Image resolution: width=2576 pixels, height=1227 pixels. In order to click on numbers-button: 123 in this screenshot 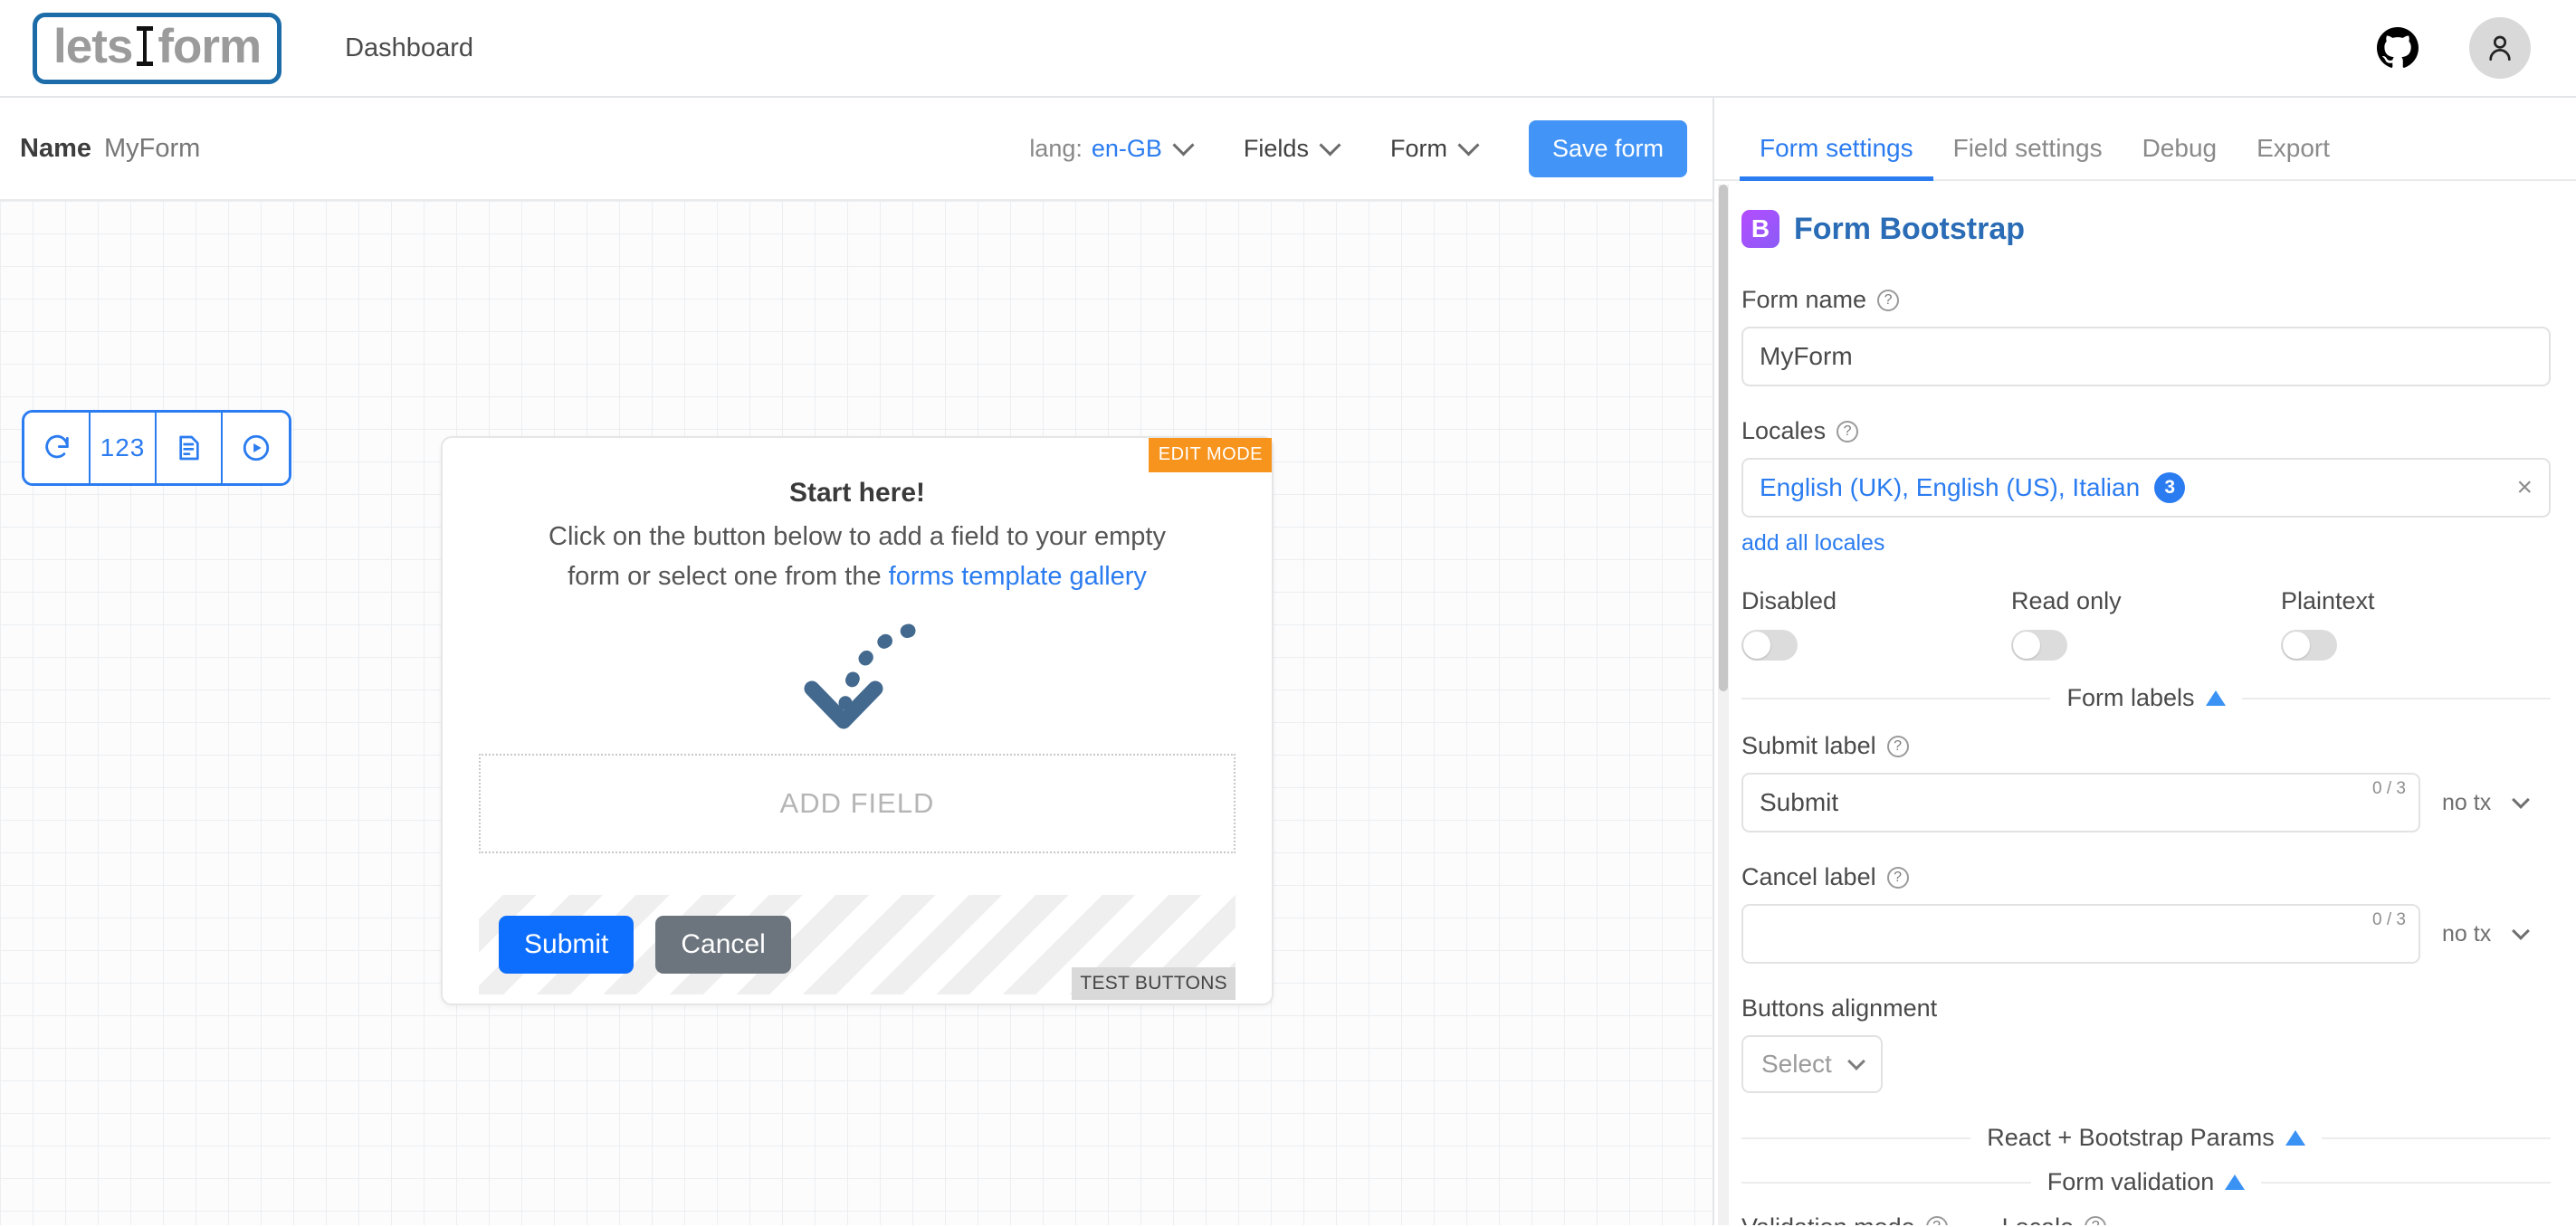, I will do `click(124, 448)`.